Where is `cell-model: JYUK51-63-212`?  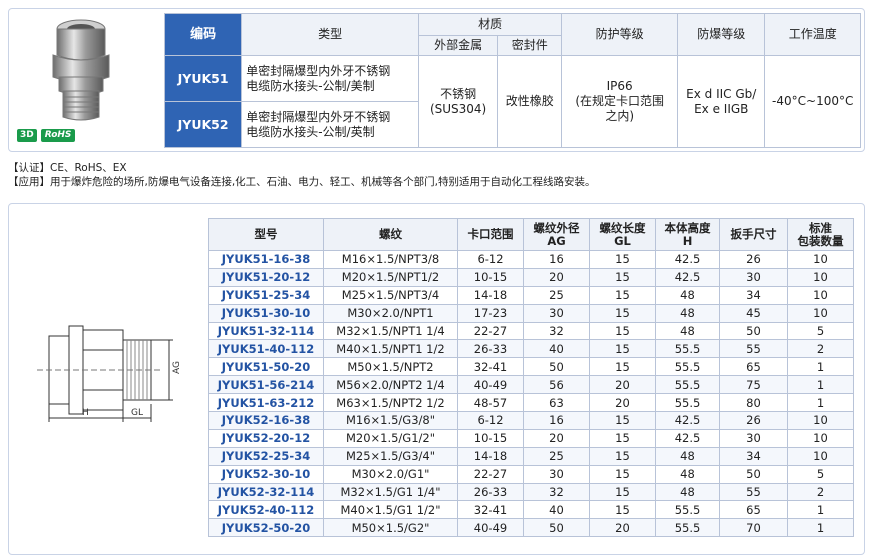
cell-model: JYUK51-63-212 is located at coordinates (266, 403).